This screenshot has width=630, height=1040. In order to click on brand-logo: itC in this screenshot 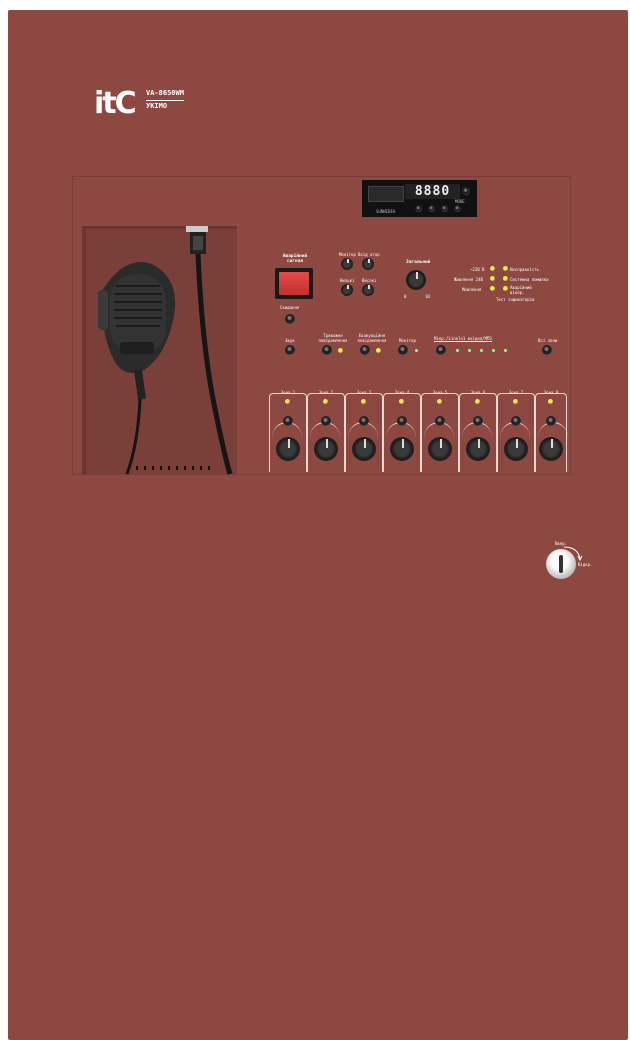, I will do `click(115, 103)`.